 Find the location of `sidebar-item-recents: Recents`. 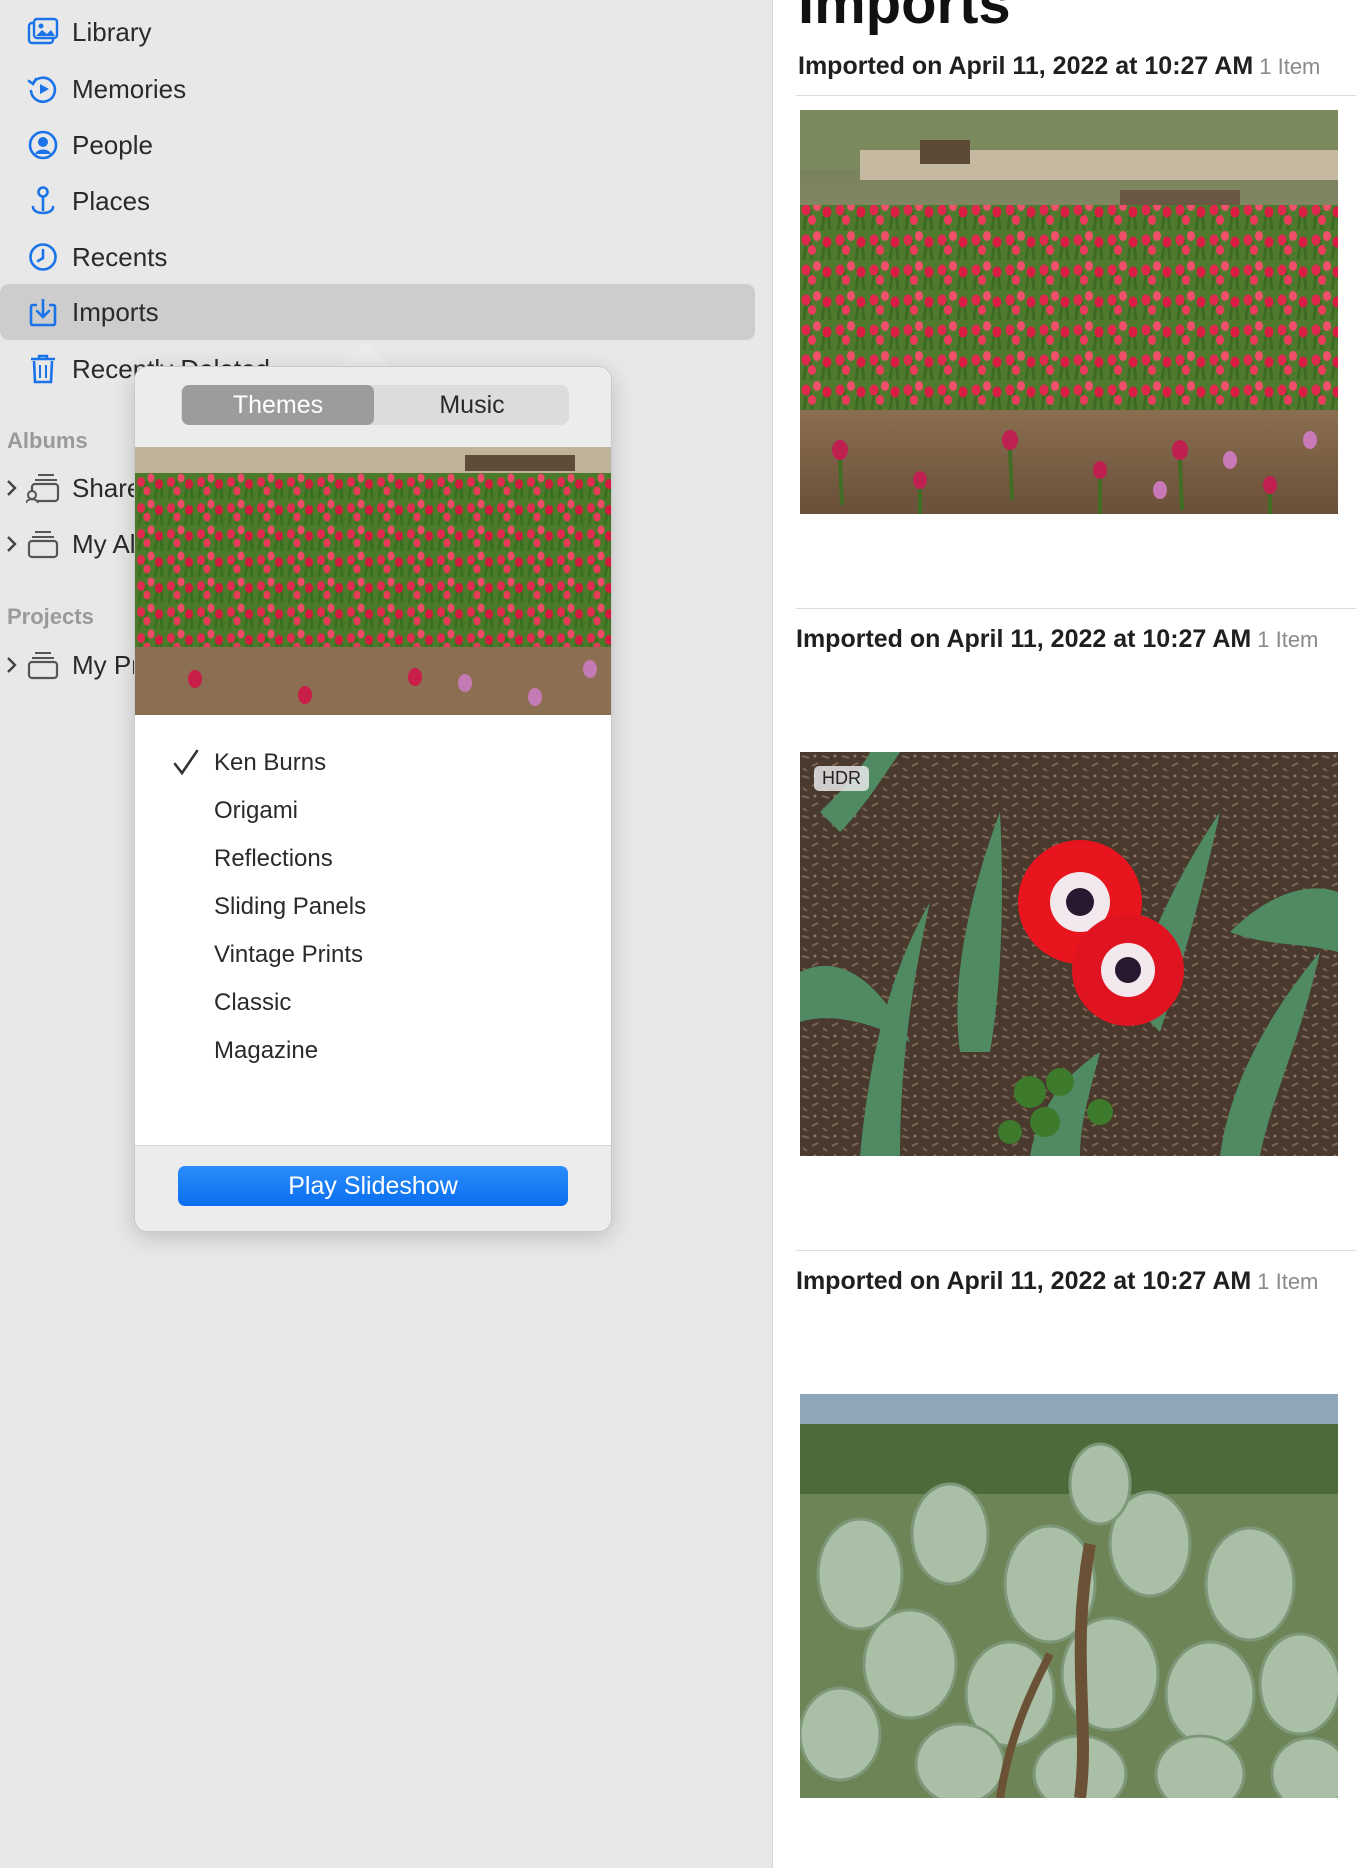

sidebar-item-recents: Recents is located at coordinates (377, 257).